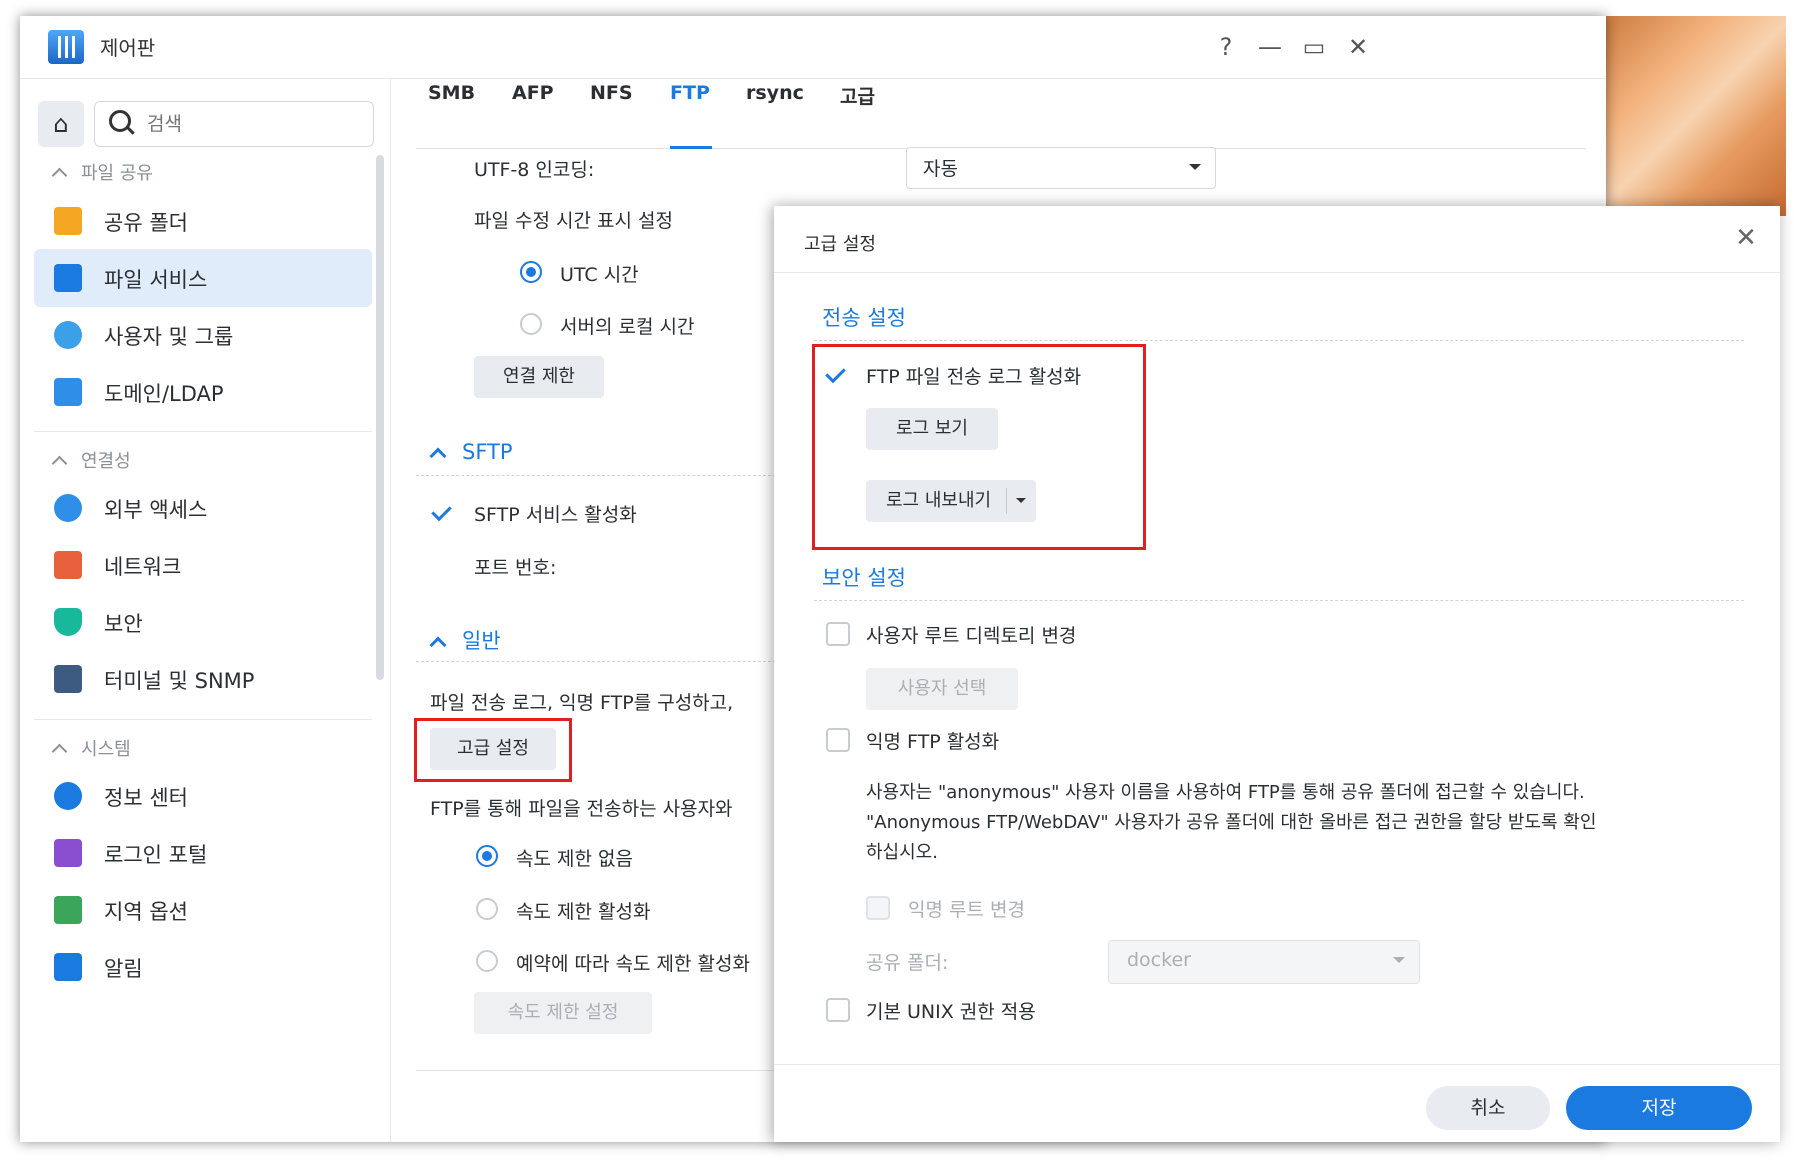 The width and height of the screenshot is (1802, 1159). Describe the element at coordinates (933, 742) in the screenshot. I see `anonymous-ftp-label: 익명 FTP 활성화` at that location.